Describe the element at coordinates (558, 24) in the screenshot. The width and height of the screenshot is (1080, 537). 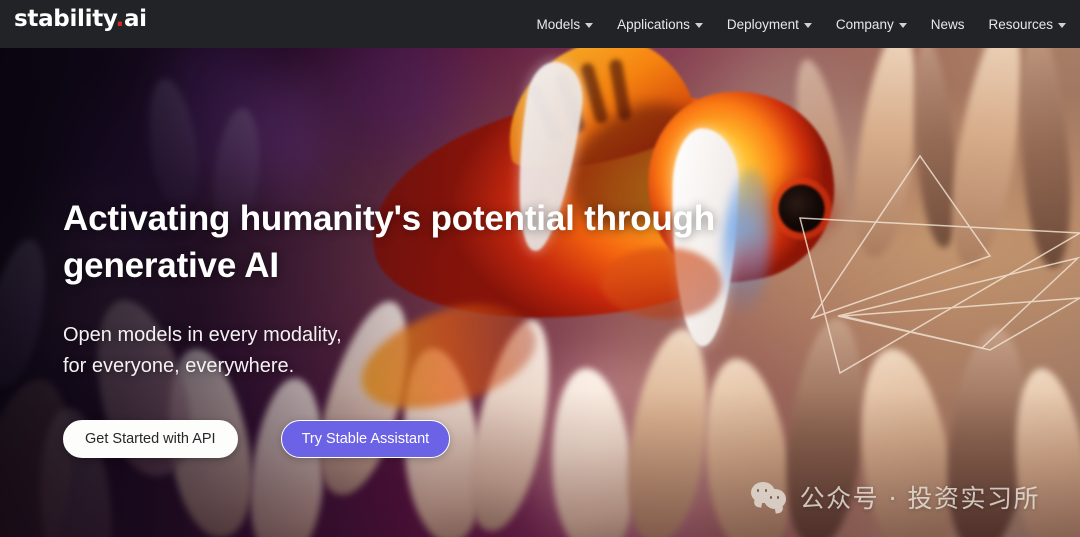
I see `nav-label: Models` at that location.